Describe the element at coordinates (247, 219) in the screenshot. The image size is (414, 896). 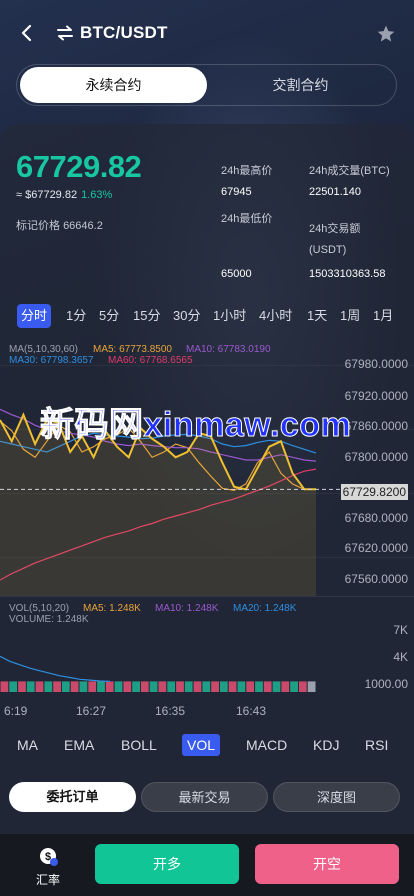
I see `low-label: 24h最低价` at that location.